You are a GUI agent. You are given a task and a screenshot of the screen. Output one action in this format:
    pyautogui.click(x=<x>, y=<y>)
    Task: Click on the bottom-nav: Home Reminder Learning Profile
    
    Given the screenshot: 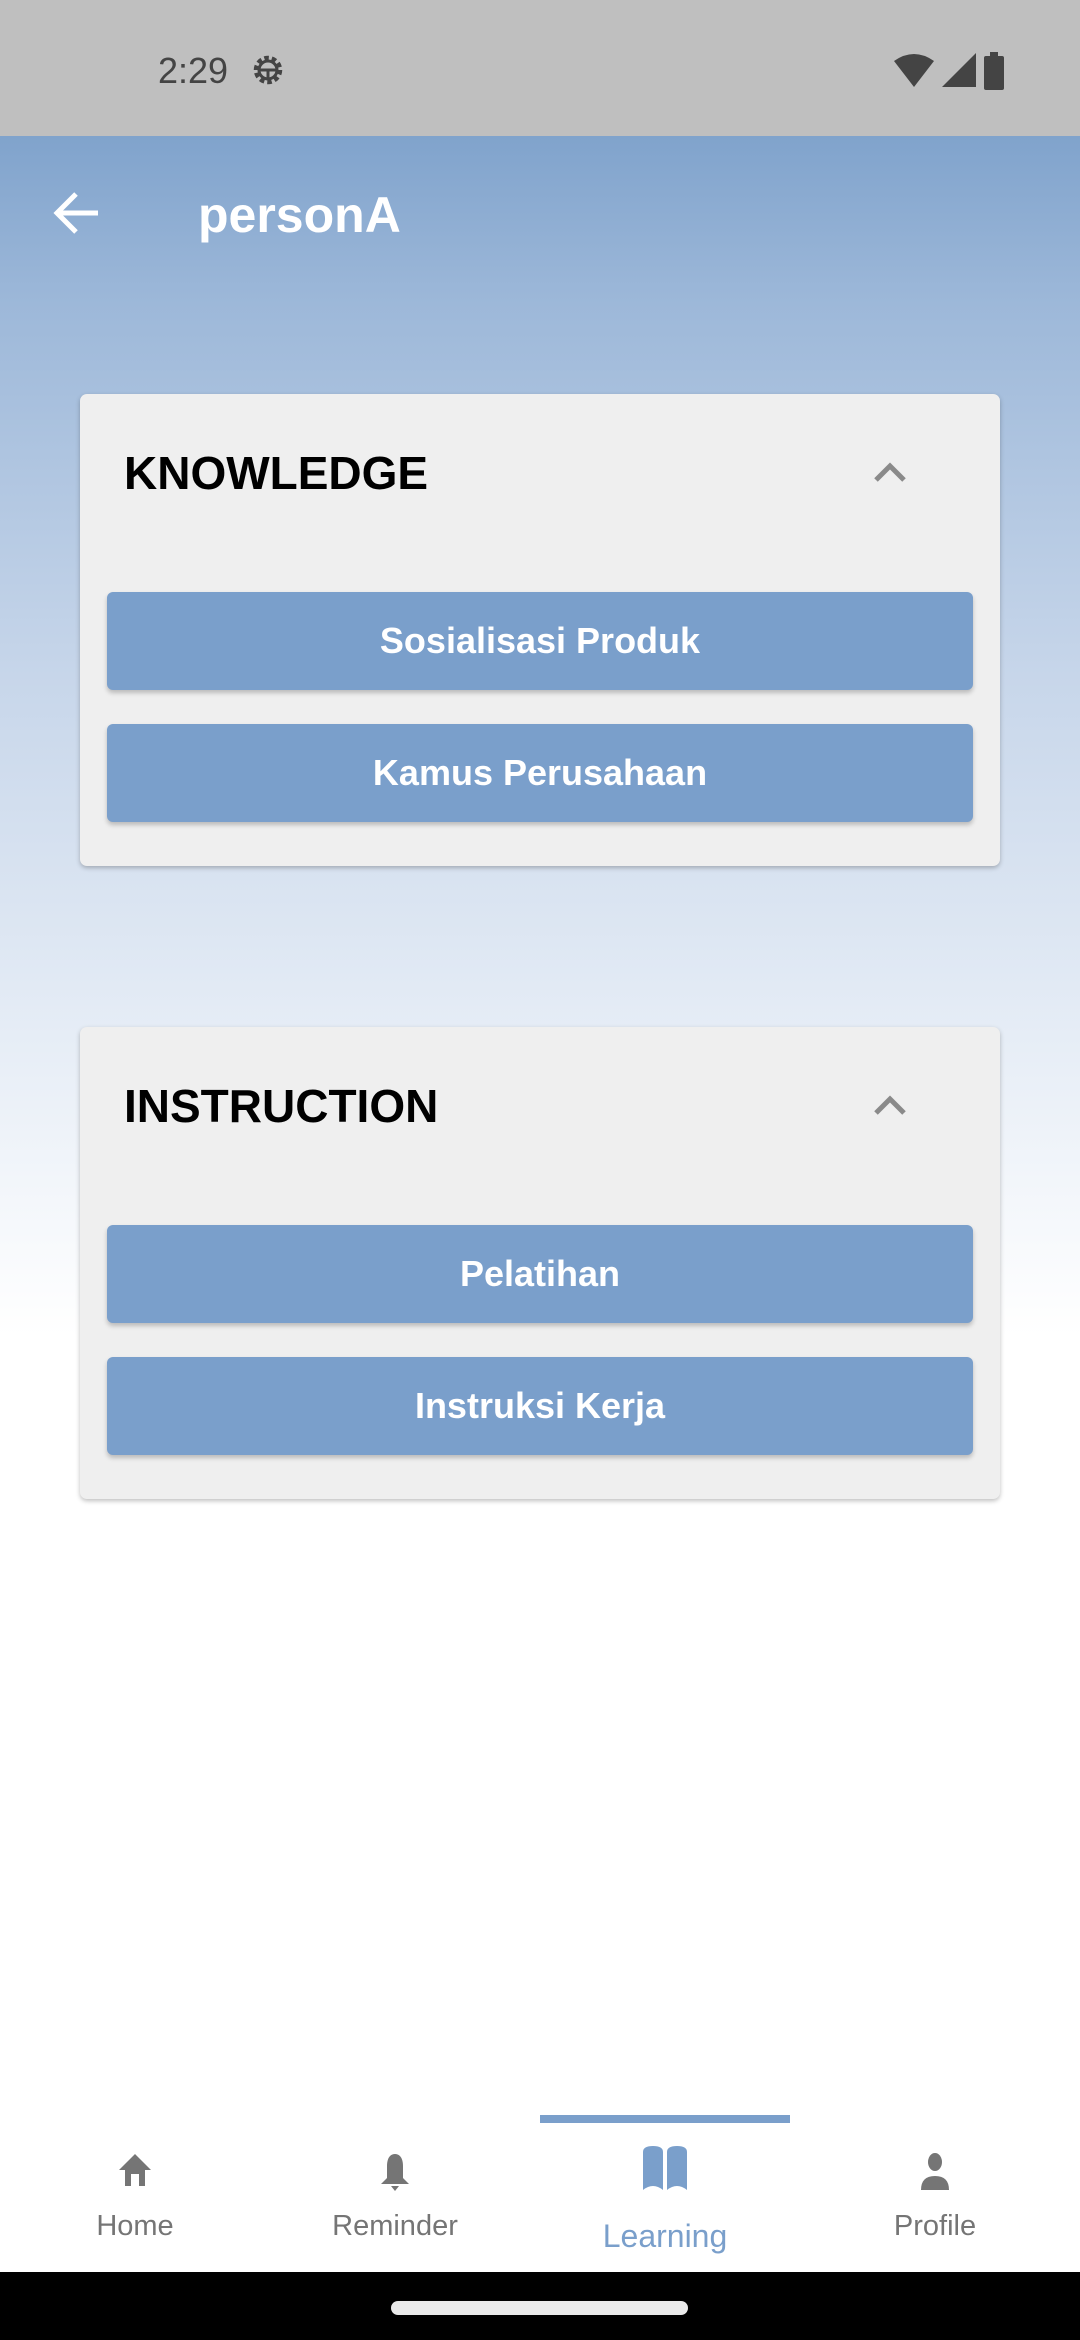 What is the action you would take?
    pyautogui.click(x=540, y=2191)
    